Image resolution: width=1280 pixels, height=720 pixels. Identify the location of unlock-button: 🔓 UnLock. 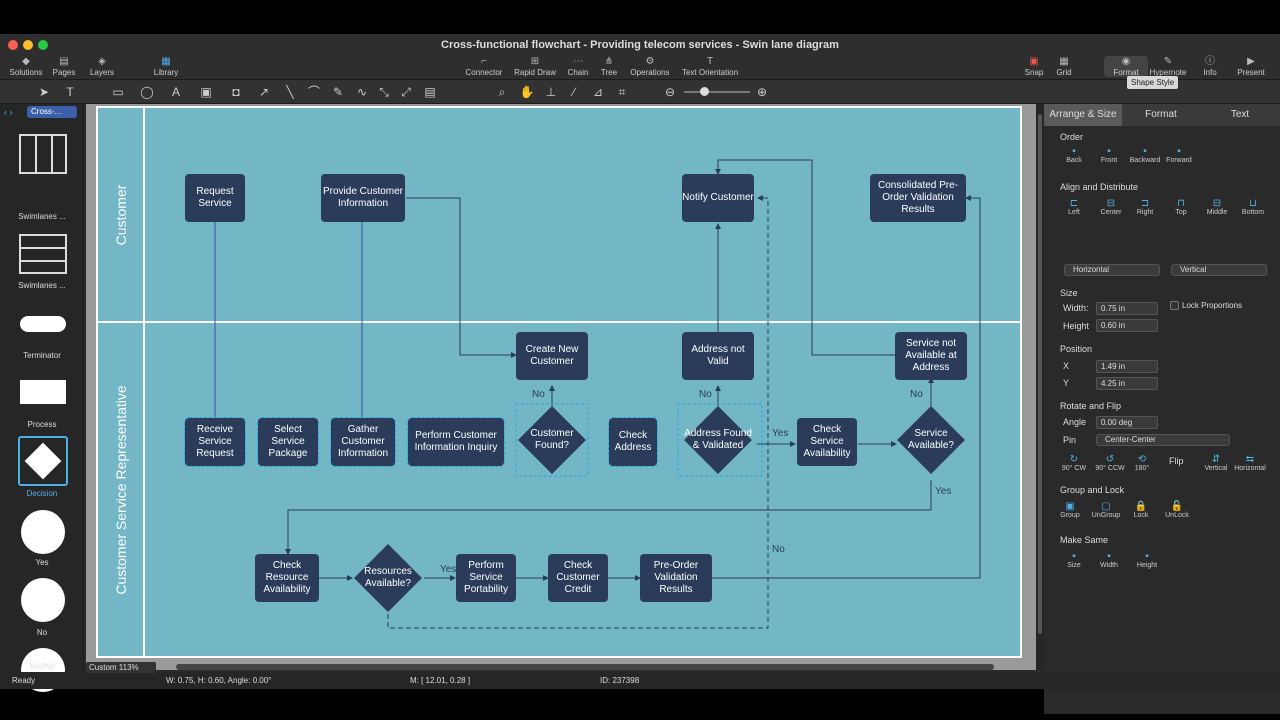
(1177, 510).